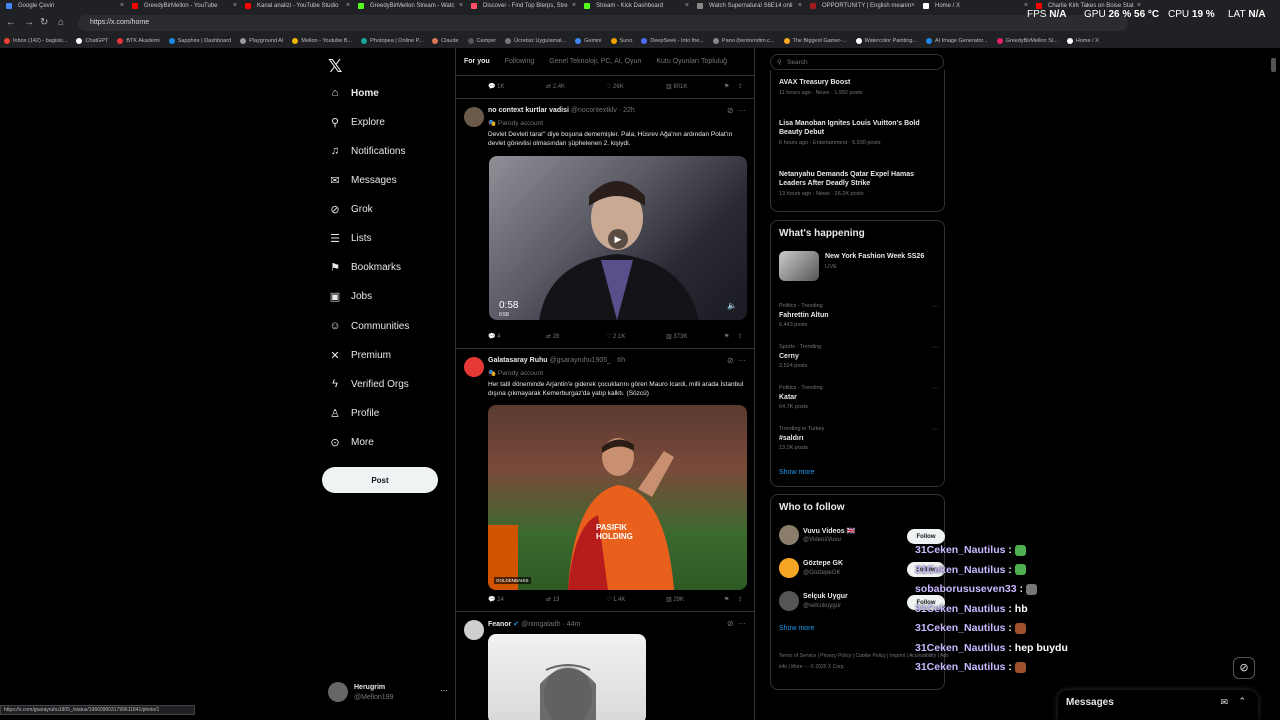 This screenshot has width=1280, height=720. What do you see at coordinates (676, 86) in the screenshot?
I see `views-button: ▥ 801K` at bounding box center [676, 86].